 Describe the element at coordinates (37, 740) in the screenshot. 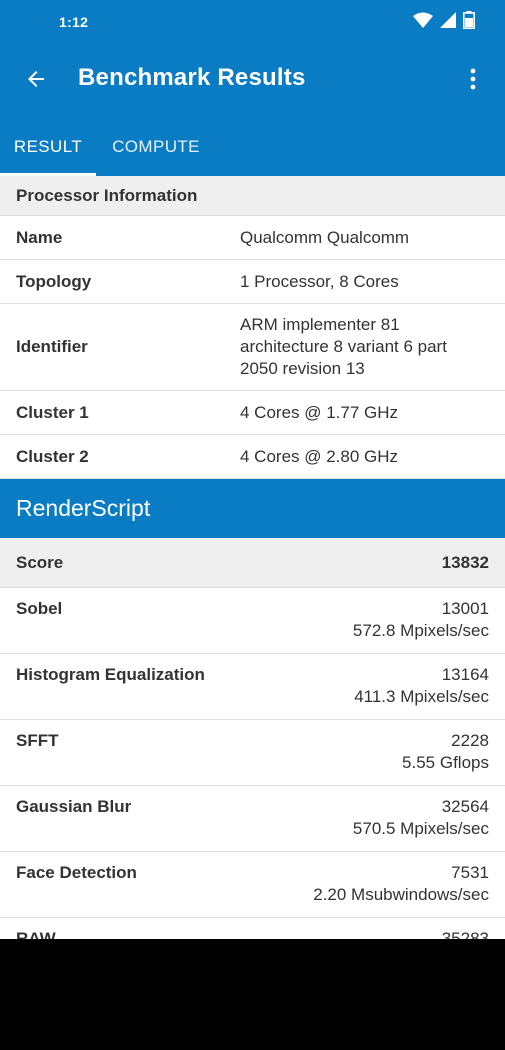

I see `benchmark-name: SFFT` at that location.